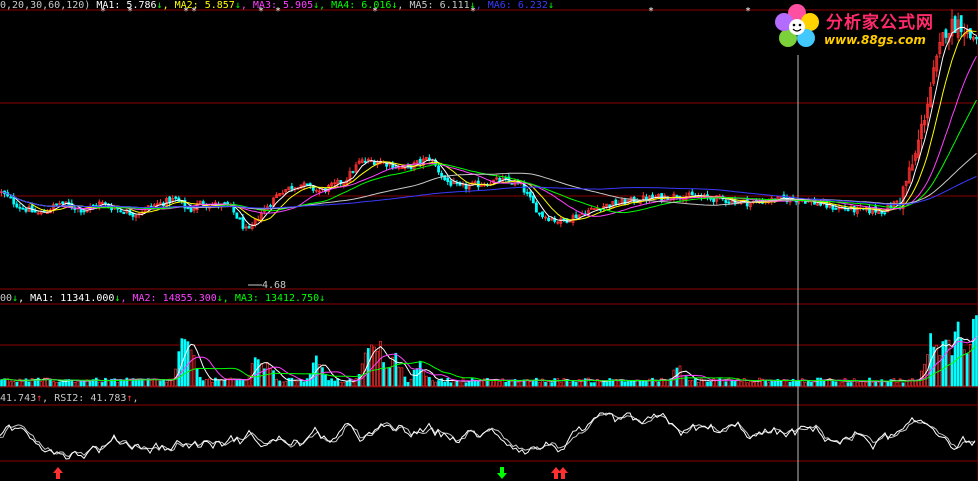 The image size is (978, 481). What do you see at coordinates (123, 5) in the screenshot?
I see `price-legend-part: MA1: 5.786` at bounding box center [123, 5].